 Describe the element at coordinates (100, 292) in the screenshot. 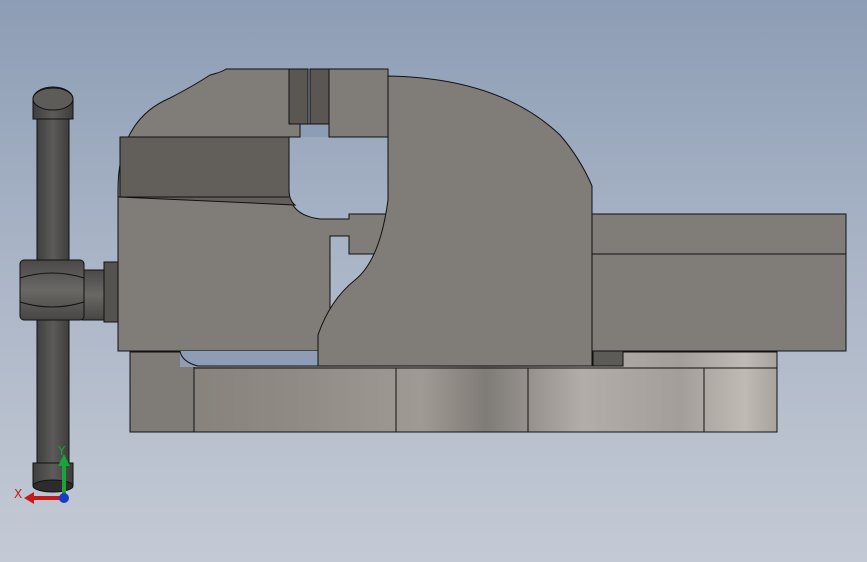

I see `screw-collar` at that location.